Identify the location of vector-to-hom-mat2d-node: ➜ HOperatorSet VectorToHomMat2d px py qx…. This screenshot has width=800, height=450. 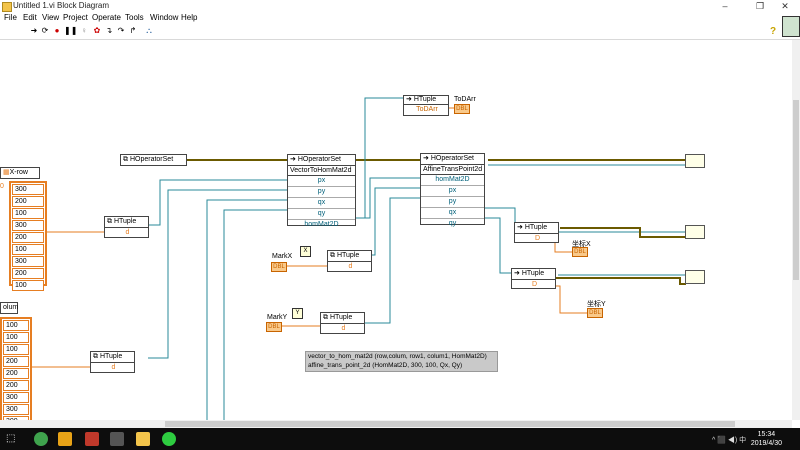
(321, 191).